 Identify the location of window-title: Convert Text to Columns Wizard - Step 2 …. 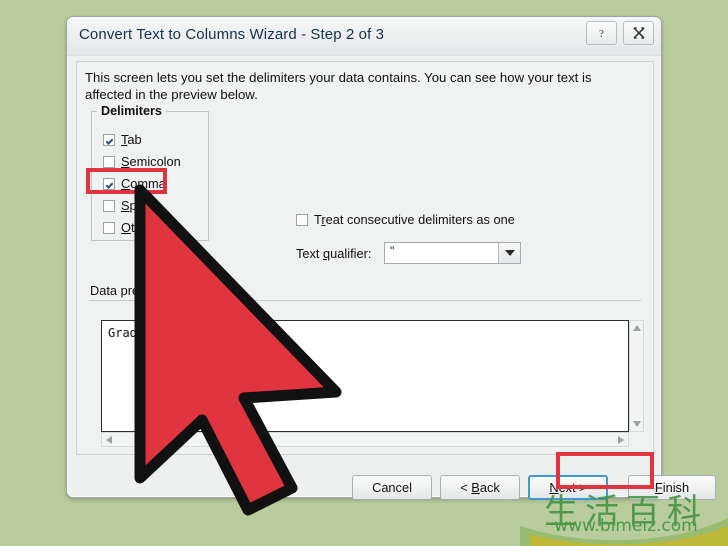
(232, 34).